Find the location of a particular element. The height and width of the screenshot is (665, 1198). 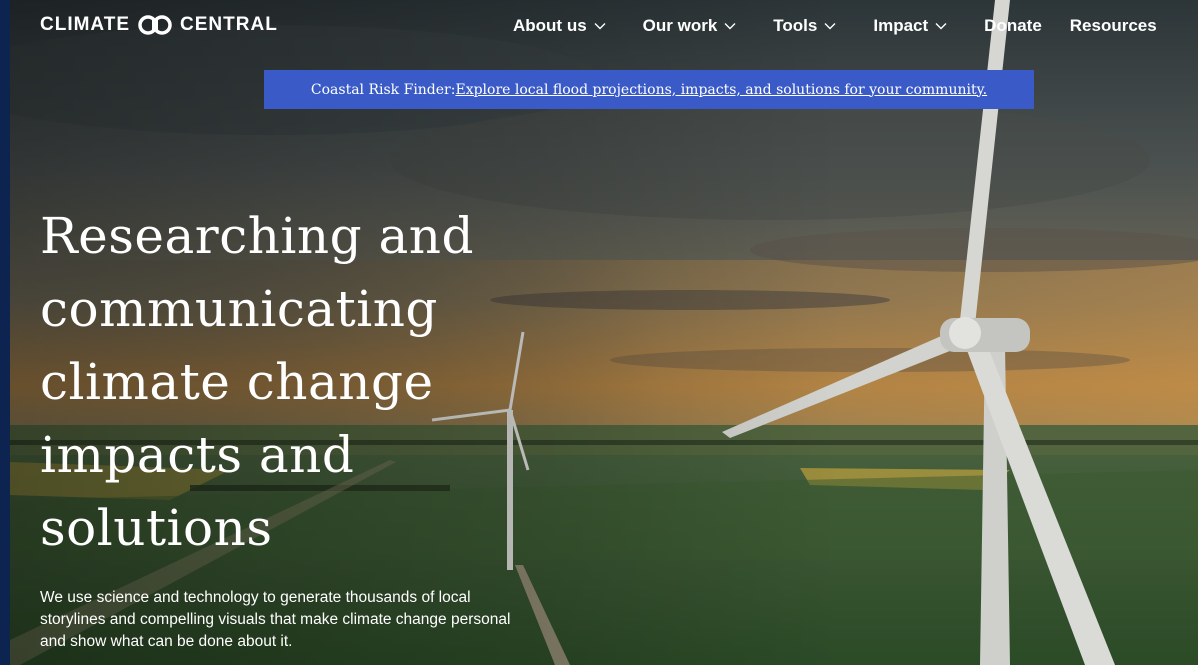

nav-item-label: Tools is located at coordinates (795, 25).